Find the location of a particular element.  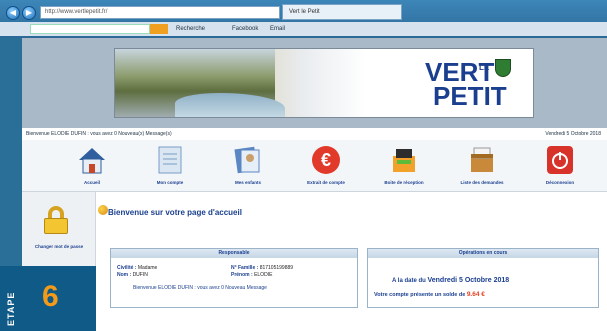

balance-line: Votre compte présente un solde de 9.64 € is located at coordinates (429, 294).